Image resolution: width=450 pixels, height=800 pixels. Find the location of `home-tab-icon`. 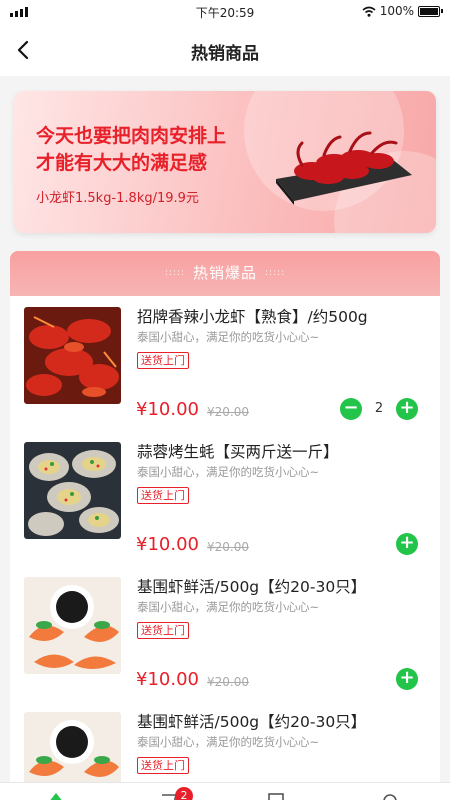

home-tab-icon is located at coordinates (56, 794).